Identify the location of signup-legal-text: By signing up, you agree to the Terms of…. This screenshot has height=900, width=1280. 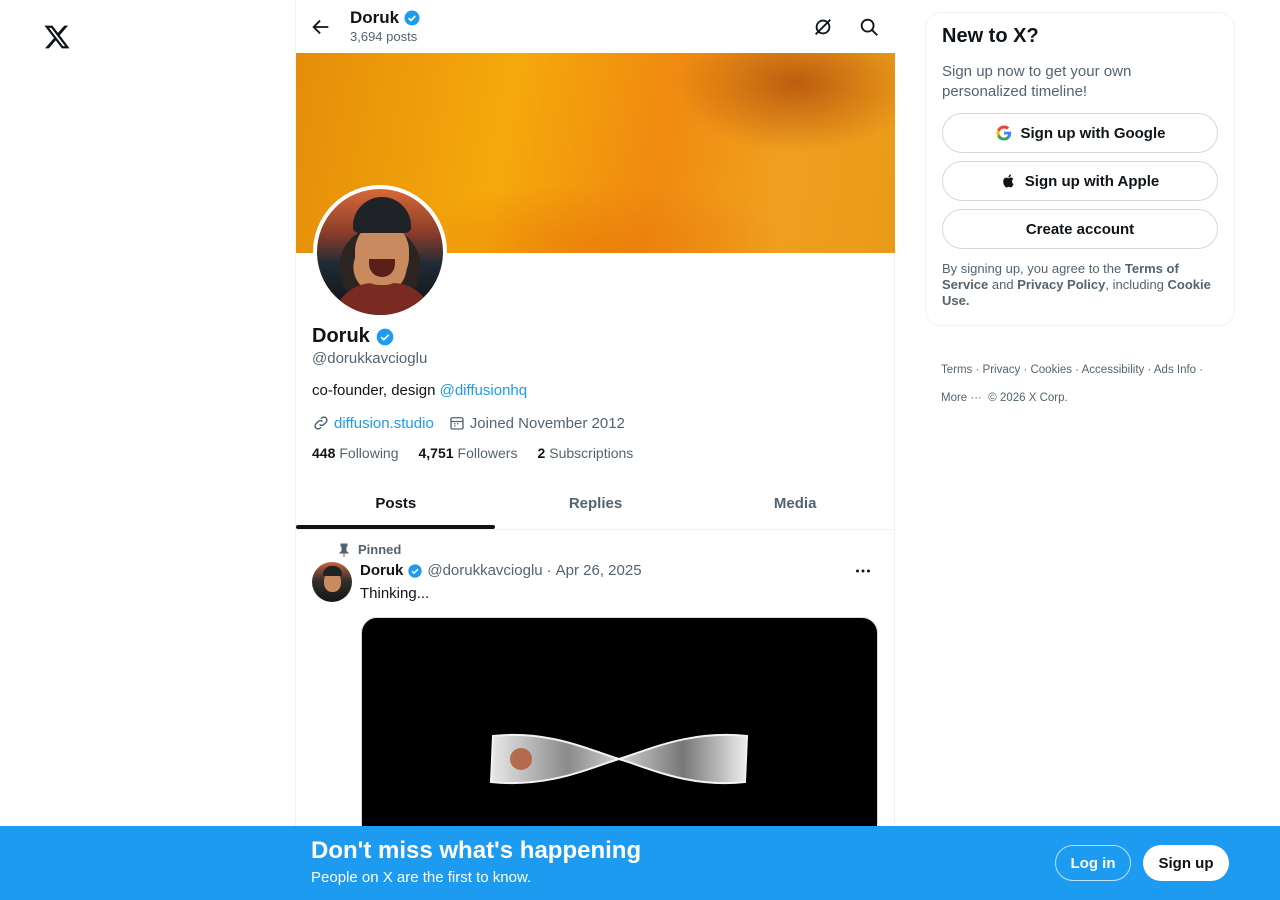
(1080, 285).